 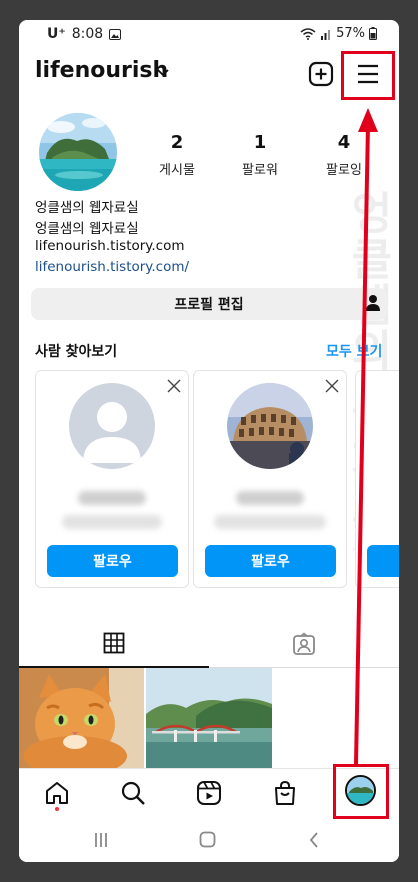 What do you see at coordinates (112, 432) in the screenshot?
I see `person-silhouette-icon` at bounding box center [112, 432].